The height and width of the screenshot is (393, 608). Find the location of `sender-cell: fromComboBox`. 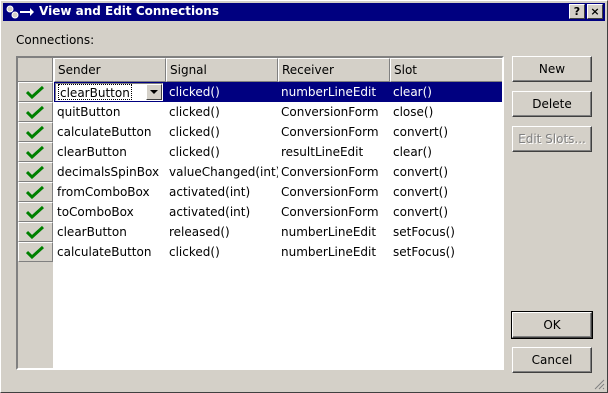

sender-cell: fromComboBox is located at coordinates (110, 192).